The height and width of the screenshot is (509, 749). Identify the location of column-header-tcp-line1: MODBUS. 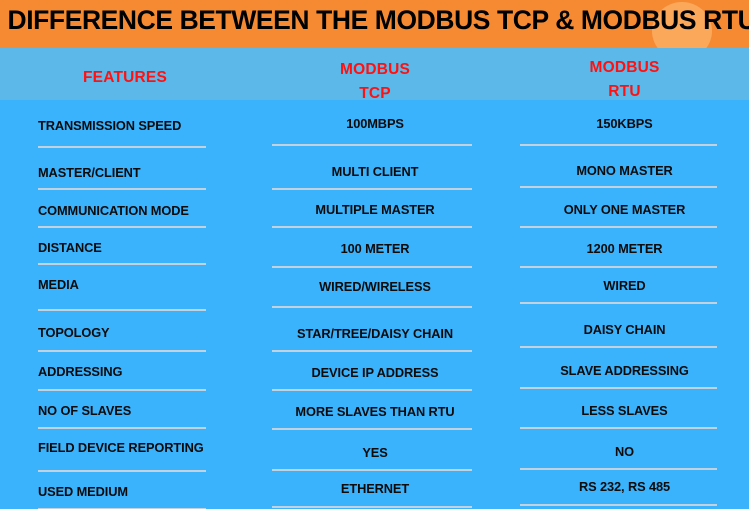
(375, 69).